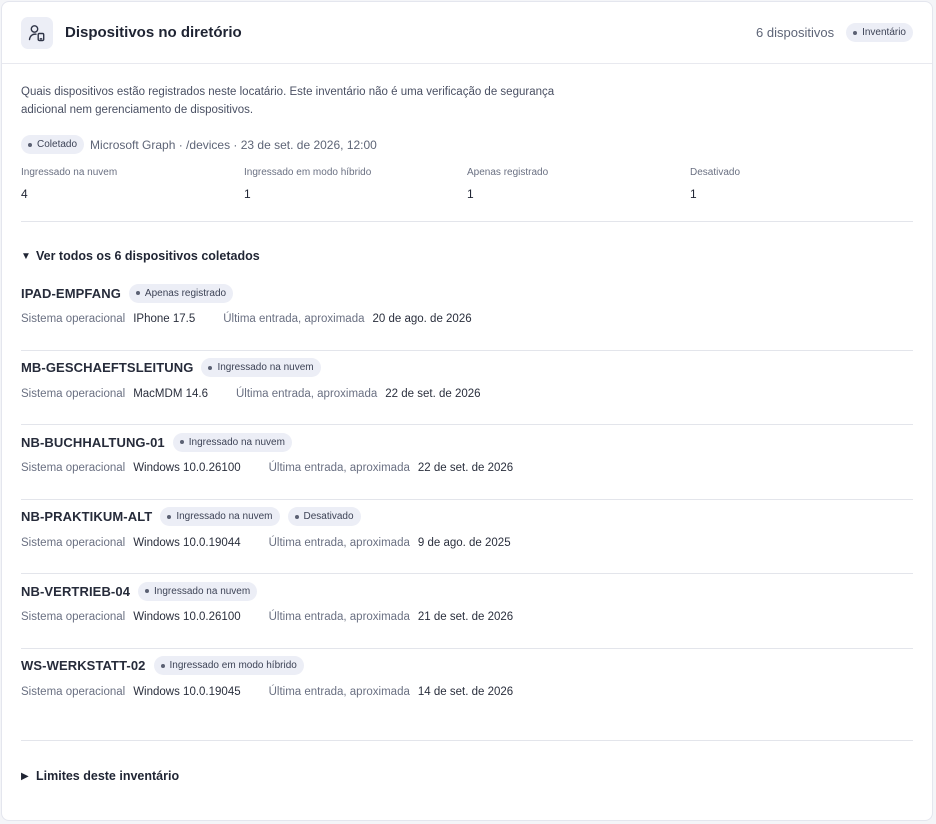 This screenshot has height=824, width=936. I want to click on limits-toggle-label: Limites deste inventário, so click(108, 776).